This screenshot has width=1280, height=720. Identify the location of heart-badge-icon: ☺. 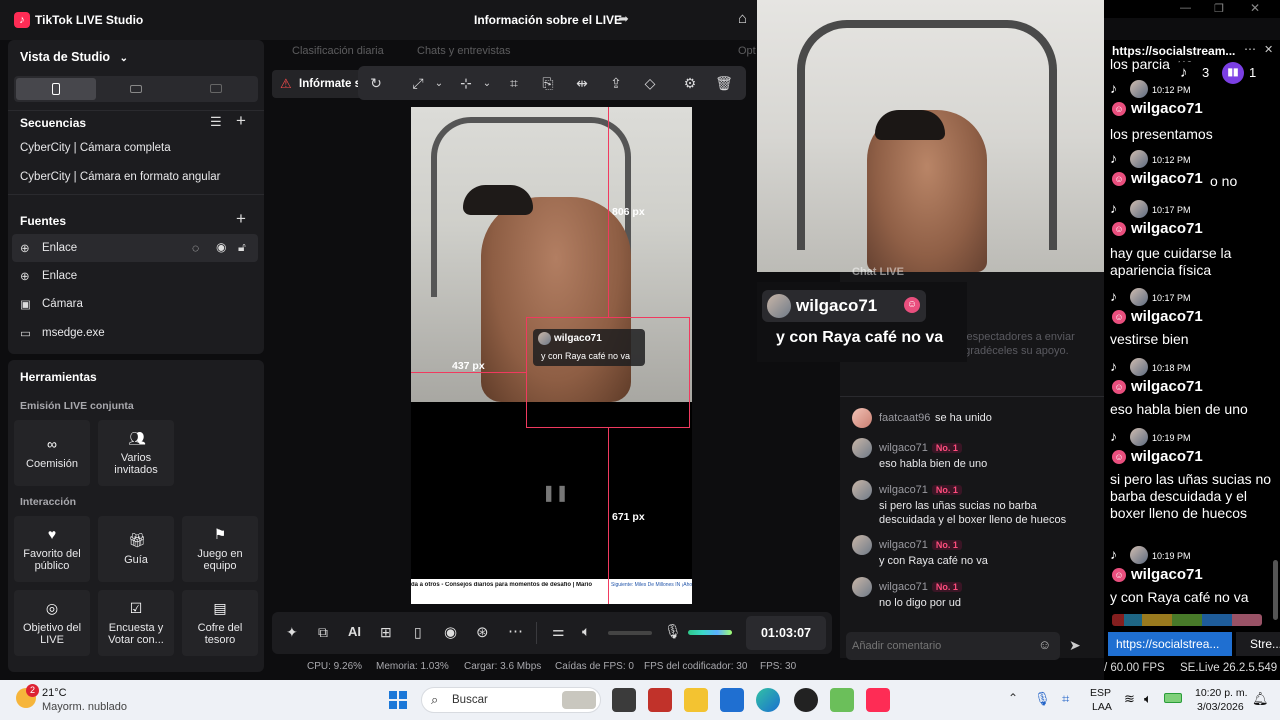
(1119, 575).